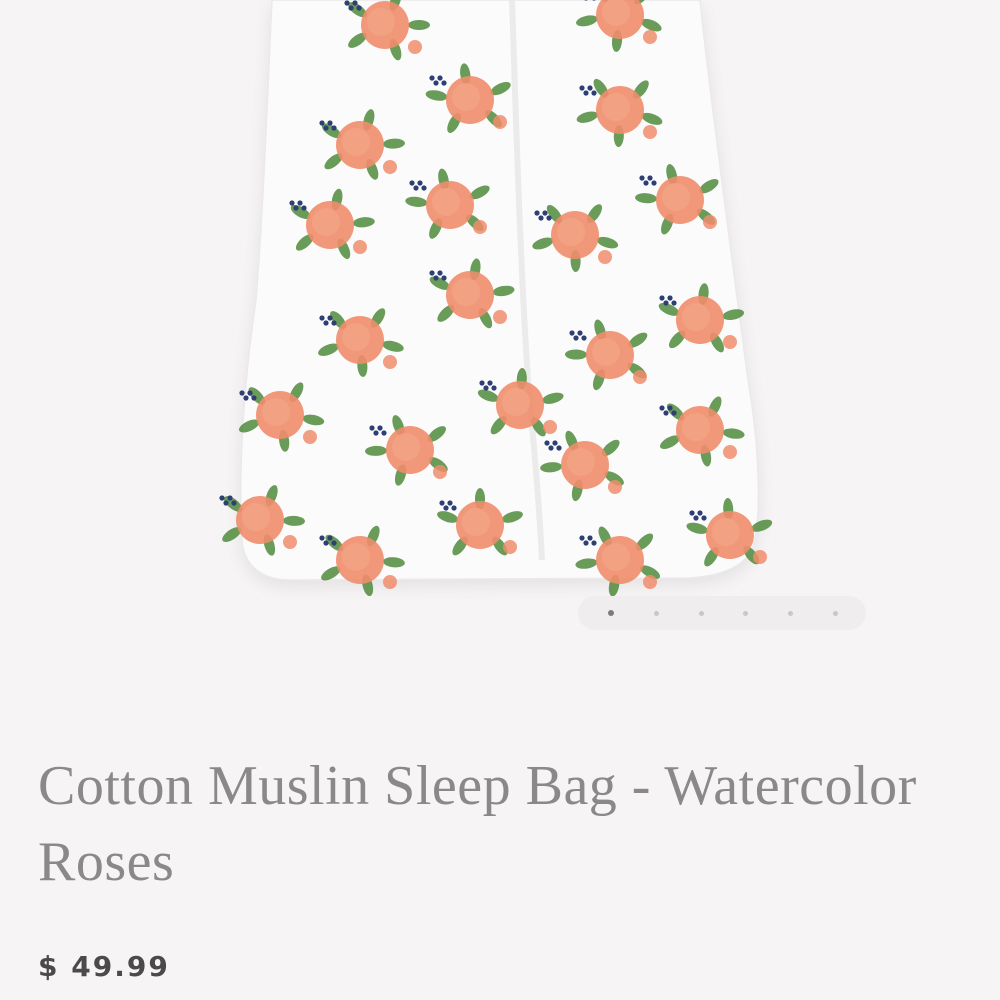 Image resolution: width=1000 pixels, height=1000 pixels. Describe the element at coordinates (722, 613) in the screenshot. I see `carousel-pagination` at that location.